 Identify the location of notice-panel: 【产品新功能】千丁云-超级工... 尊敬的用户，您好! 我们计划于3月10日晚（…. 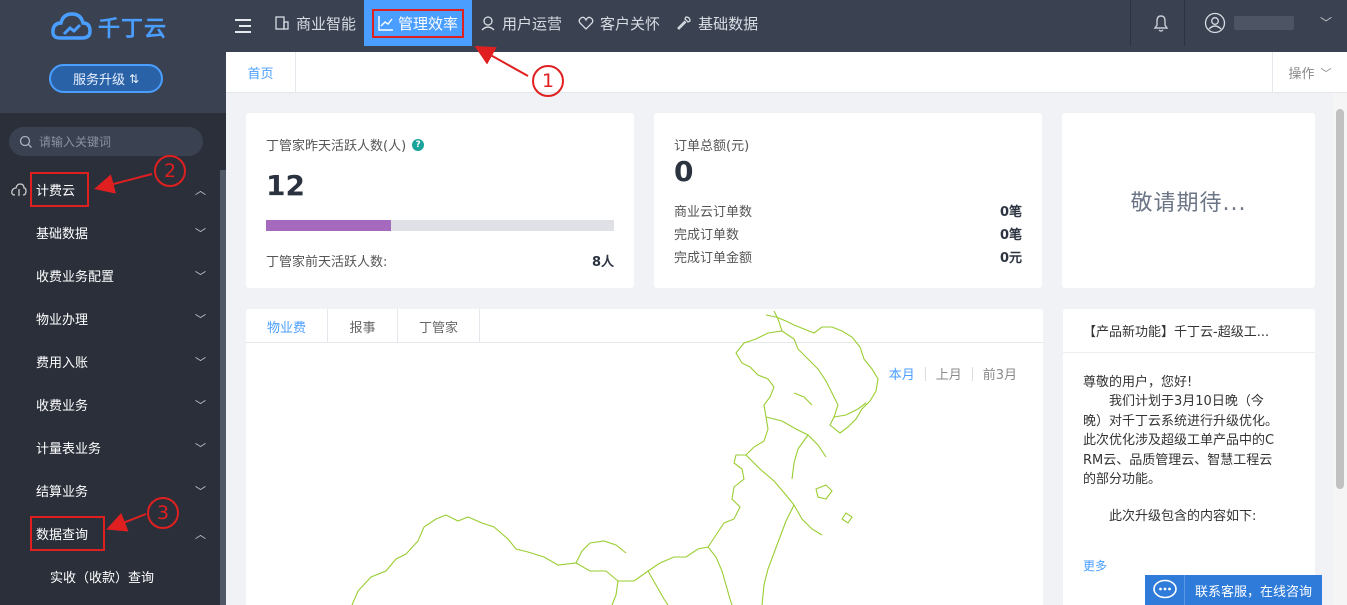
(1189, 457).